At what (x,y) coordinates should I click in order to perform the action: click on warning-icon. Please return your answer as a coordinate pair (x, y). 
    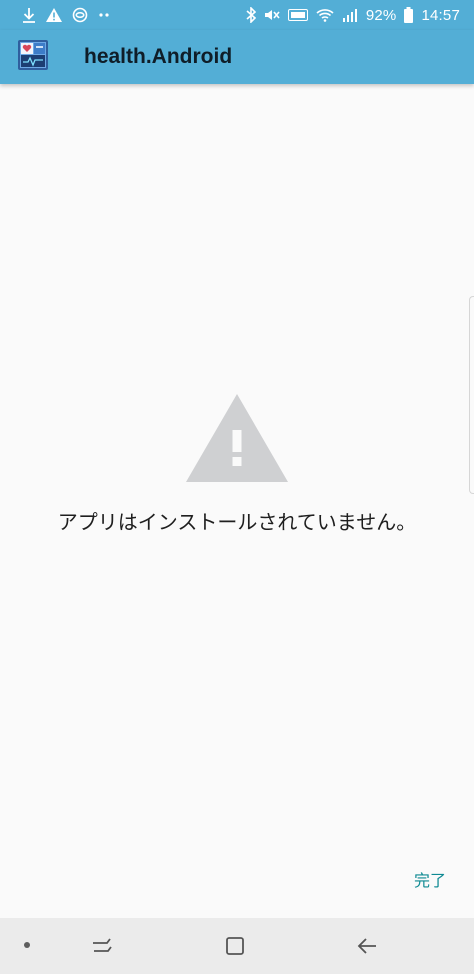
    Looking at the image, I should click on (54, 15).